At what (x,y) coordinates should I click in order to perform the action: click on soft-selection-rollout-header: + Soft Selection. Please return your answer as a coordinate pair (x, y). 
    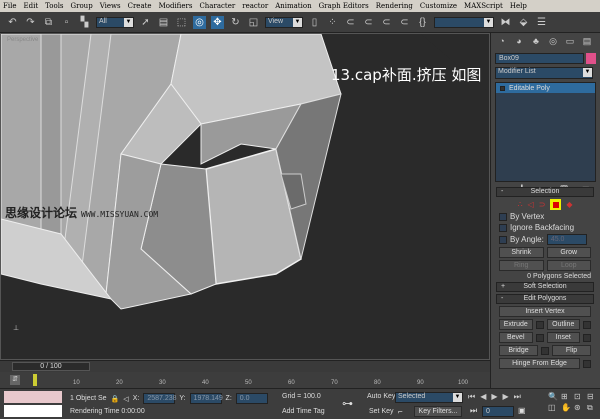
    Looking at the image, I should click on (545, 287).